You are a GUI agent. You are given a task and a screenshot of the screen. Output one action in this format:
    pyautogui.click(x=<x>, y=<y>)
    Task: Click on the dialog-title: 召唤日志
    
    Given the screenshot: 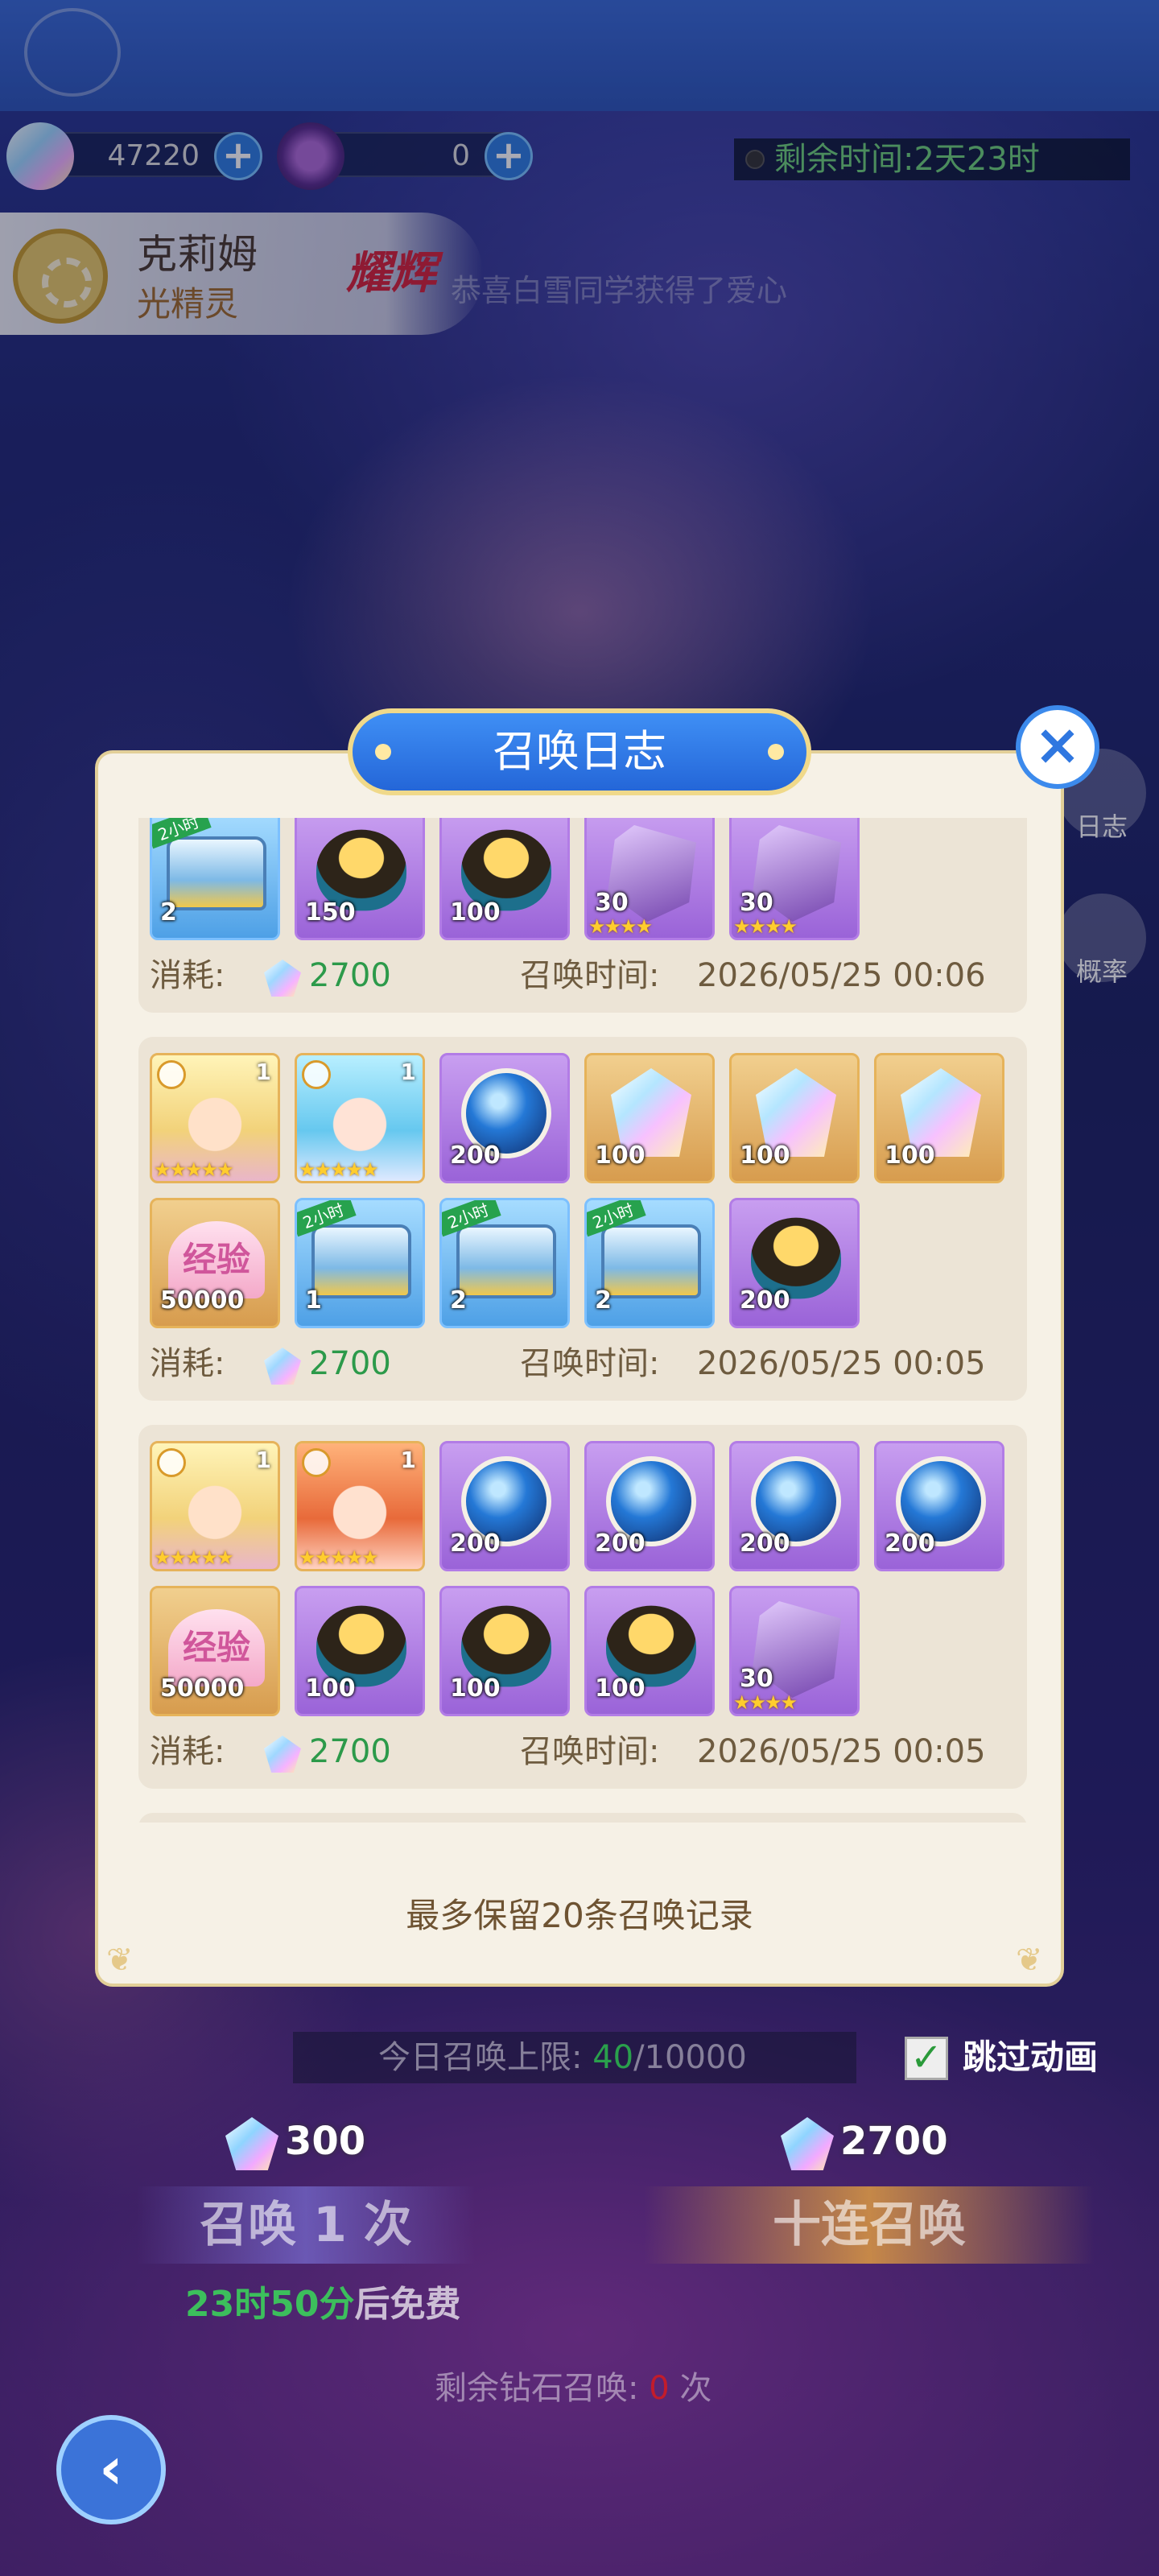 What is the action you would take?
    pyautogui.click(x=579, y=751)
    